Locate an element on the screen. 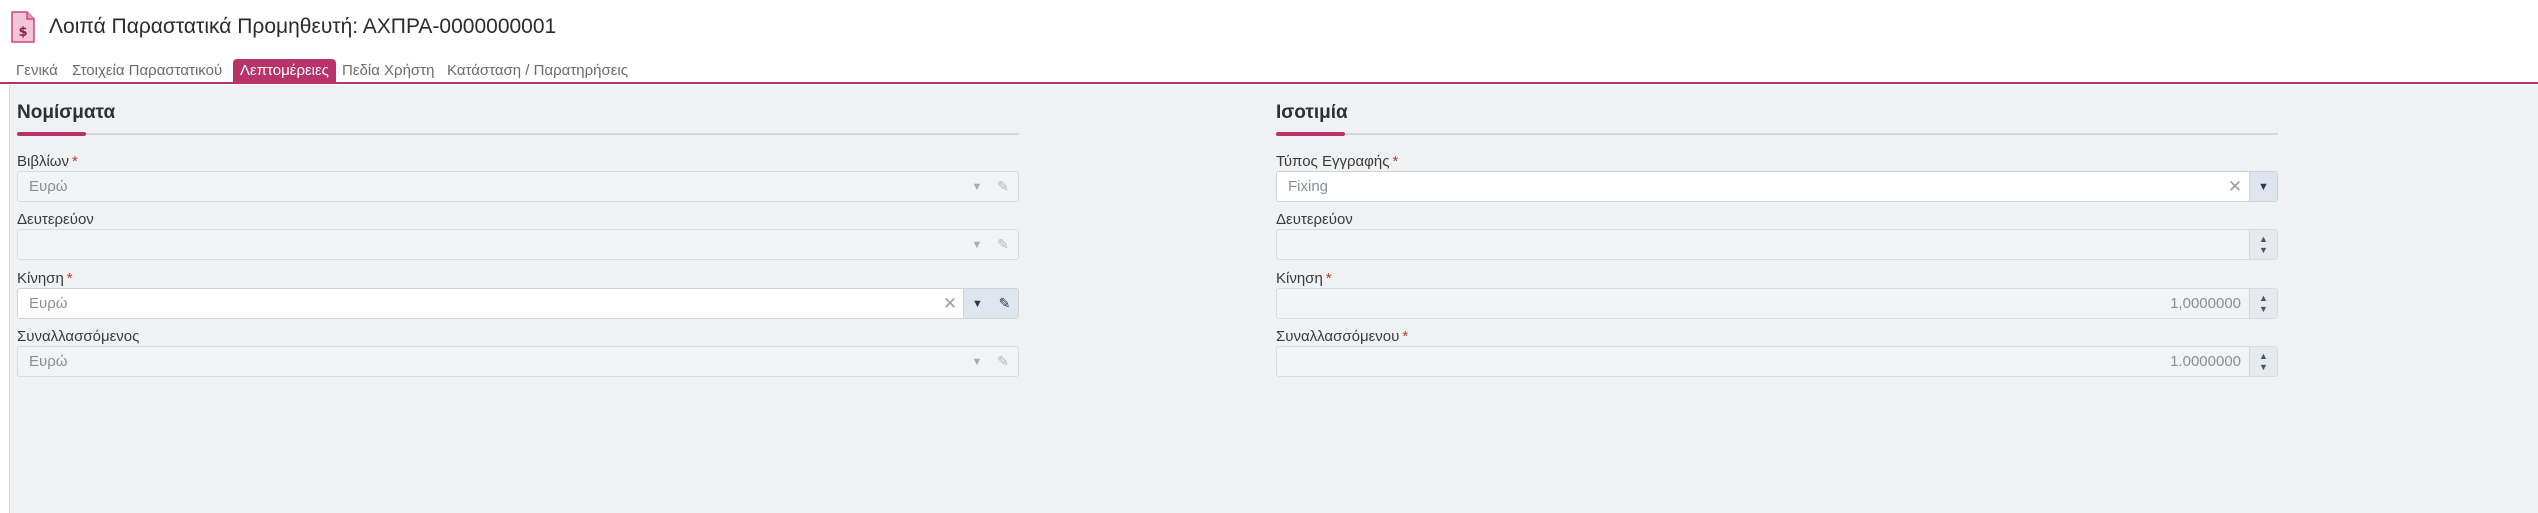  parity-section-title: Ισοτιμία is located at coordinates (1312, 112).